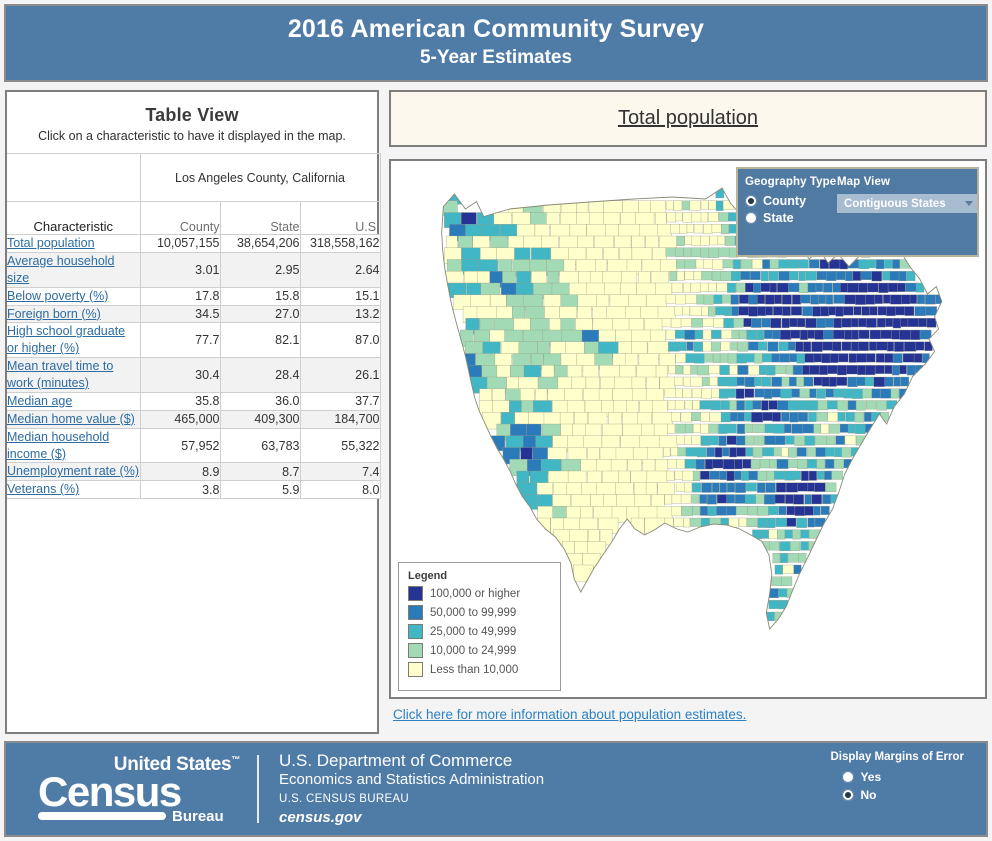  Describe the element at coordinates (194, 269) in the screenshot. I see `table-row: Average household size 3.01 2.95 2.64` at that location.